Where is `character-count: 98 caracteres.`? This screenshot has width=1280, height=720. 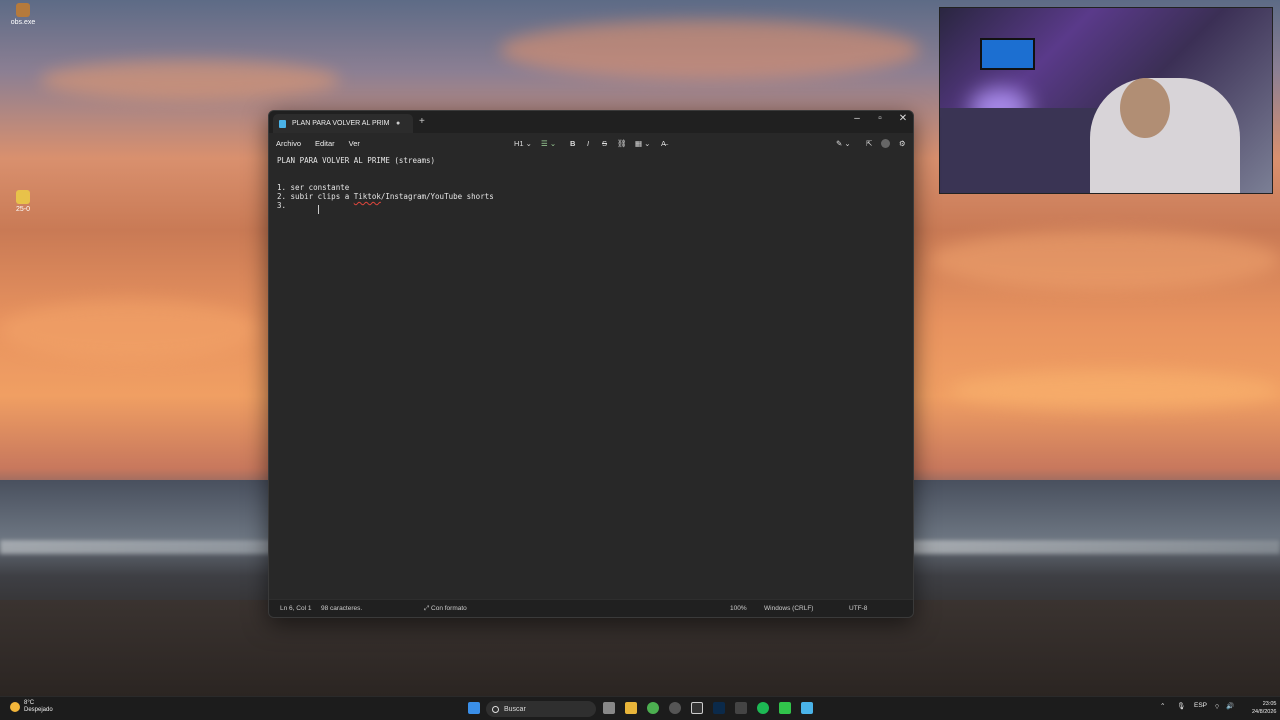 character-count: 98 caracteres. is located at coordinates (342, 608).